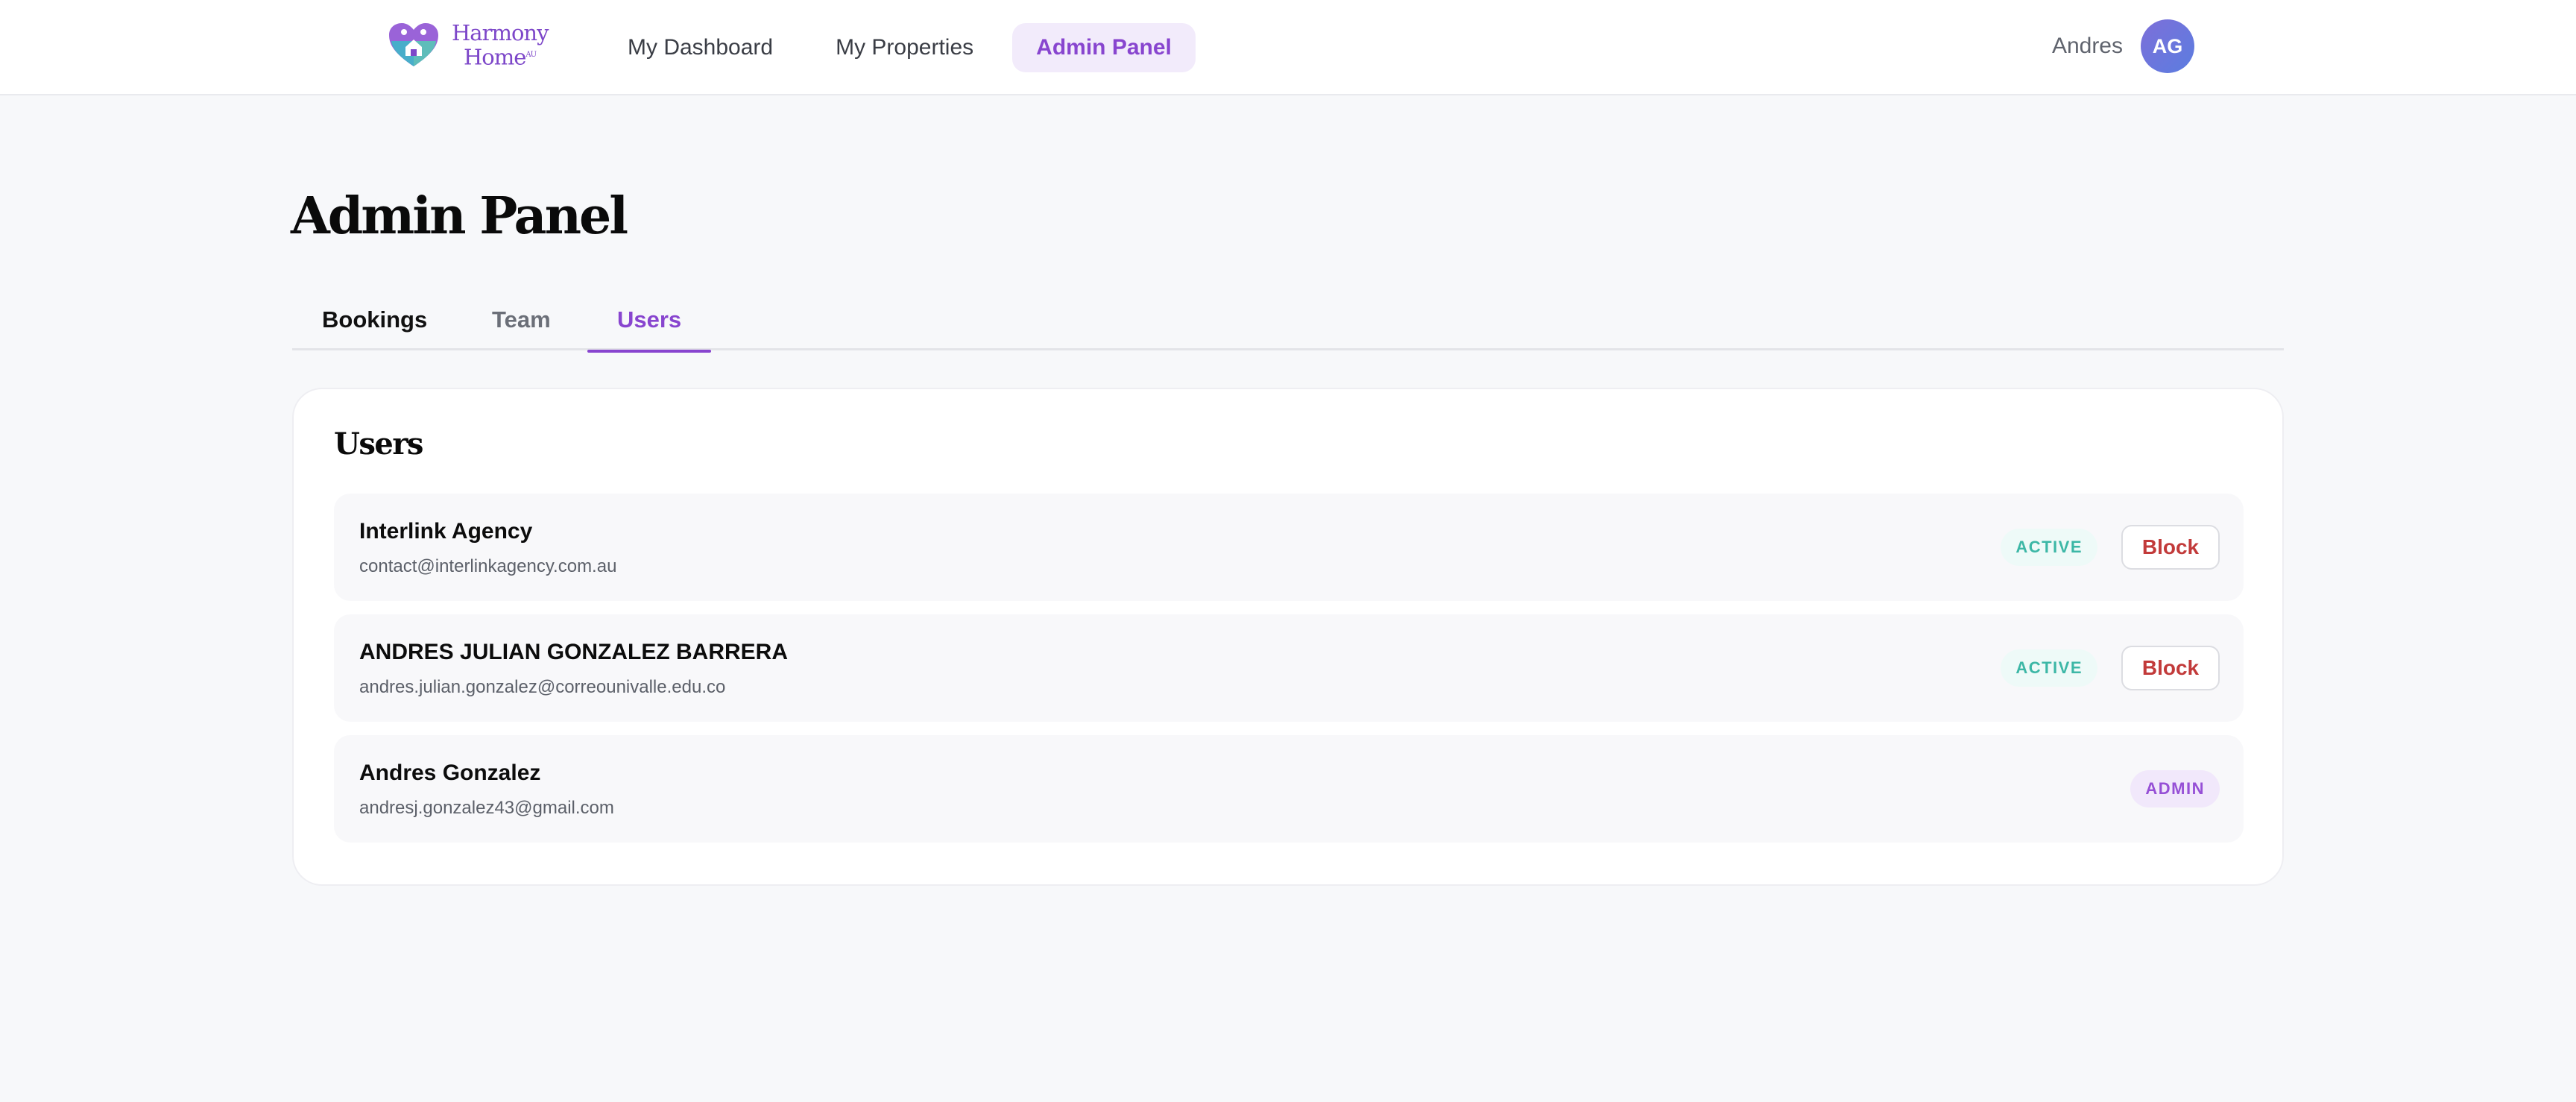  Describe the element at coordinates (905, 47) in the screenshot. I see `nav-my-properties: My Properties` at that location.